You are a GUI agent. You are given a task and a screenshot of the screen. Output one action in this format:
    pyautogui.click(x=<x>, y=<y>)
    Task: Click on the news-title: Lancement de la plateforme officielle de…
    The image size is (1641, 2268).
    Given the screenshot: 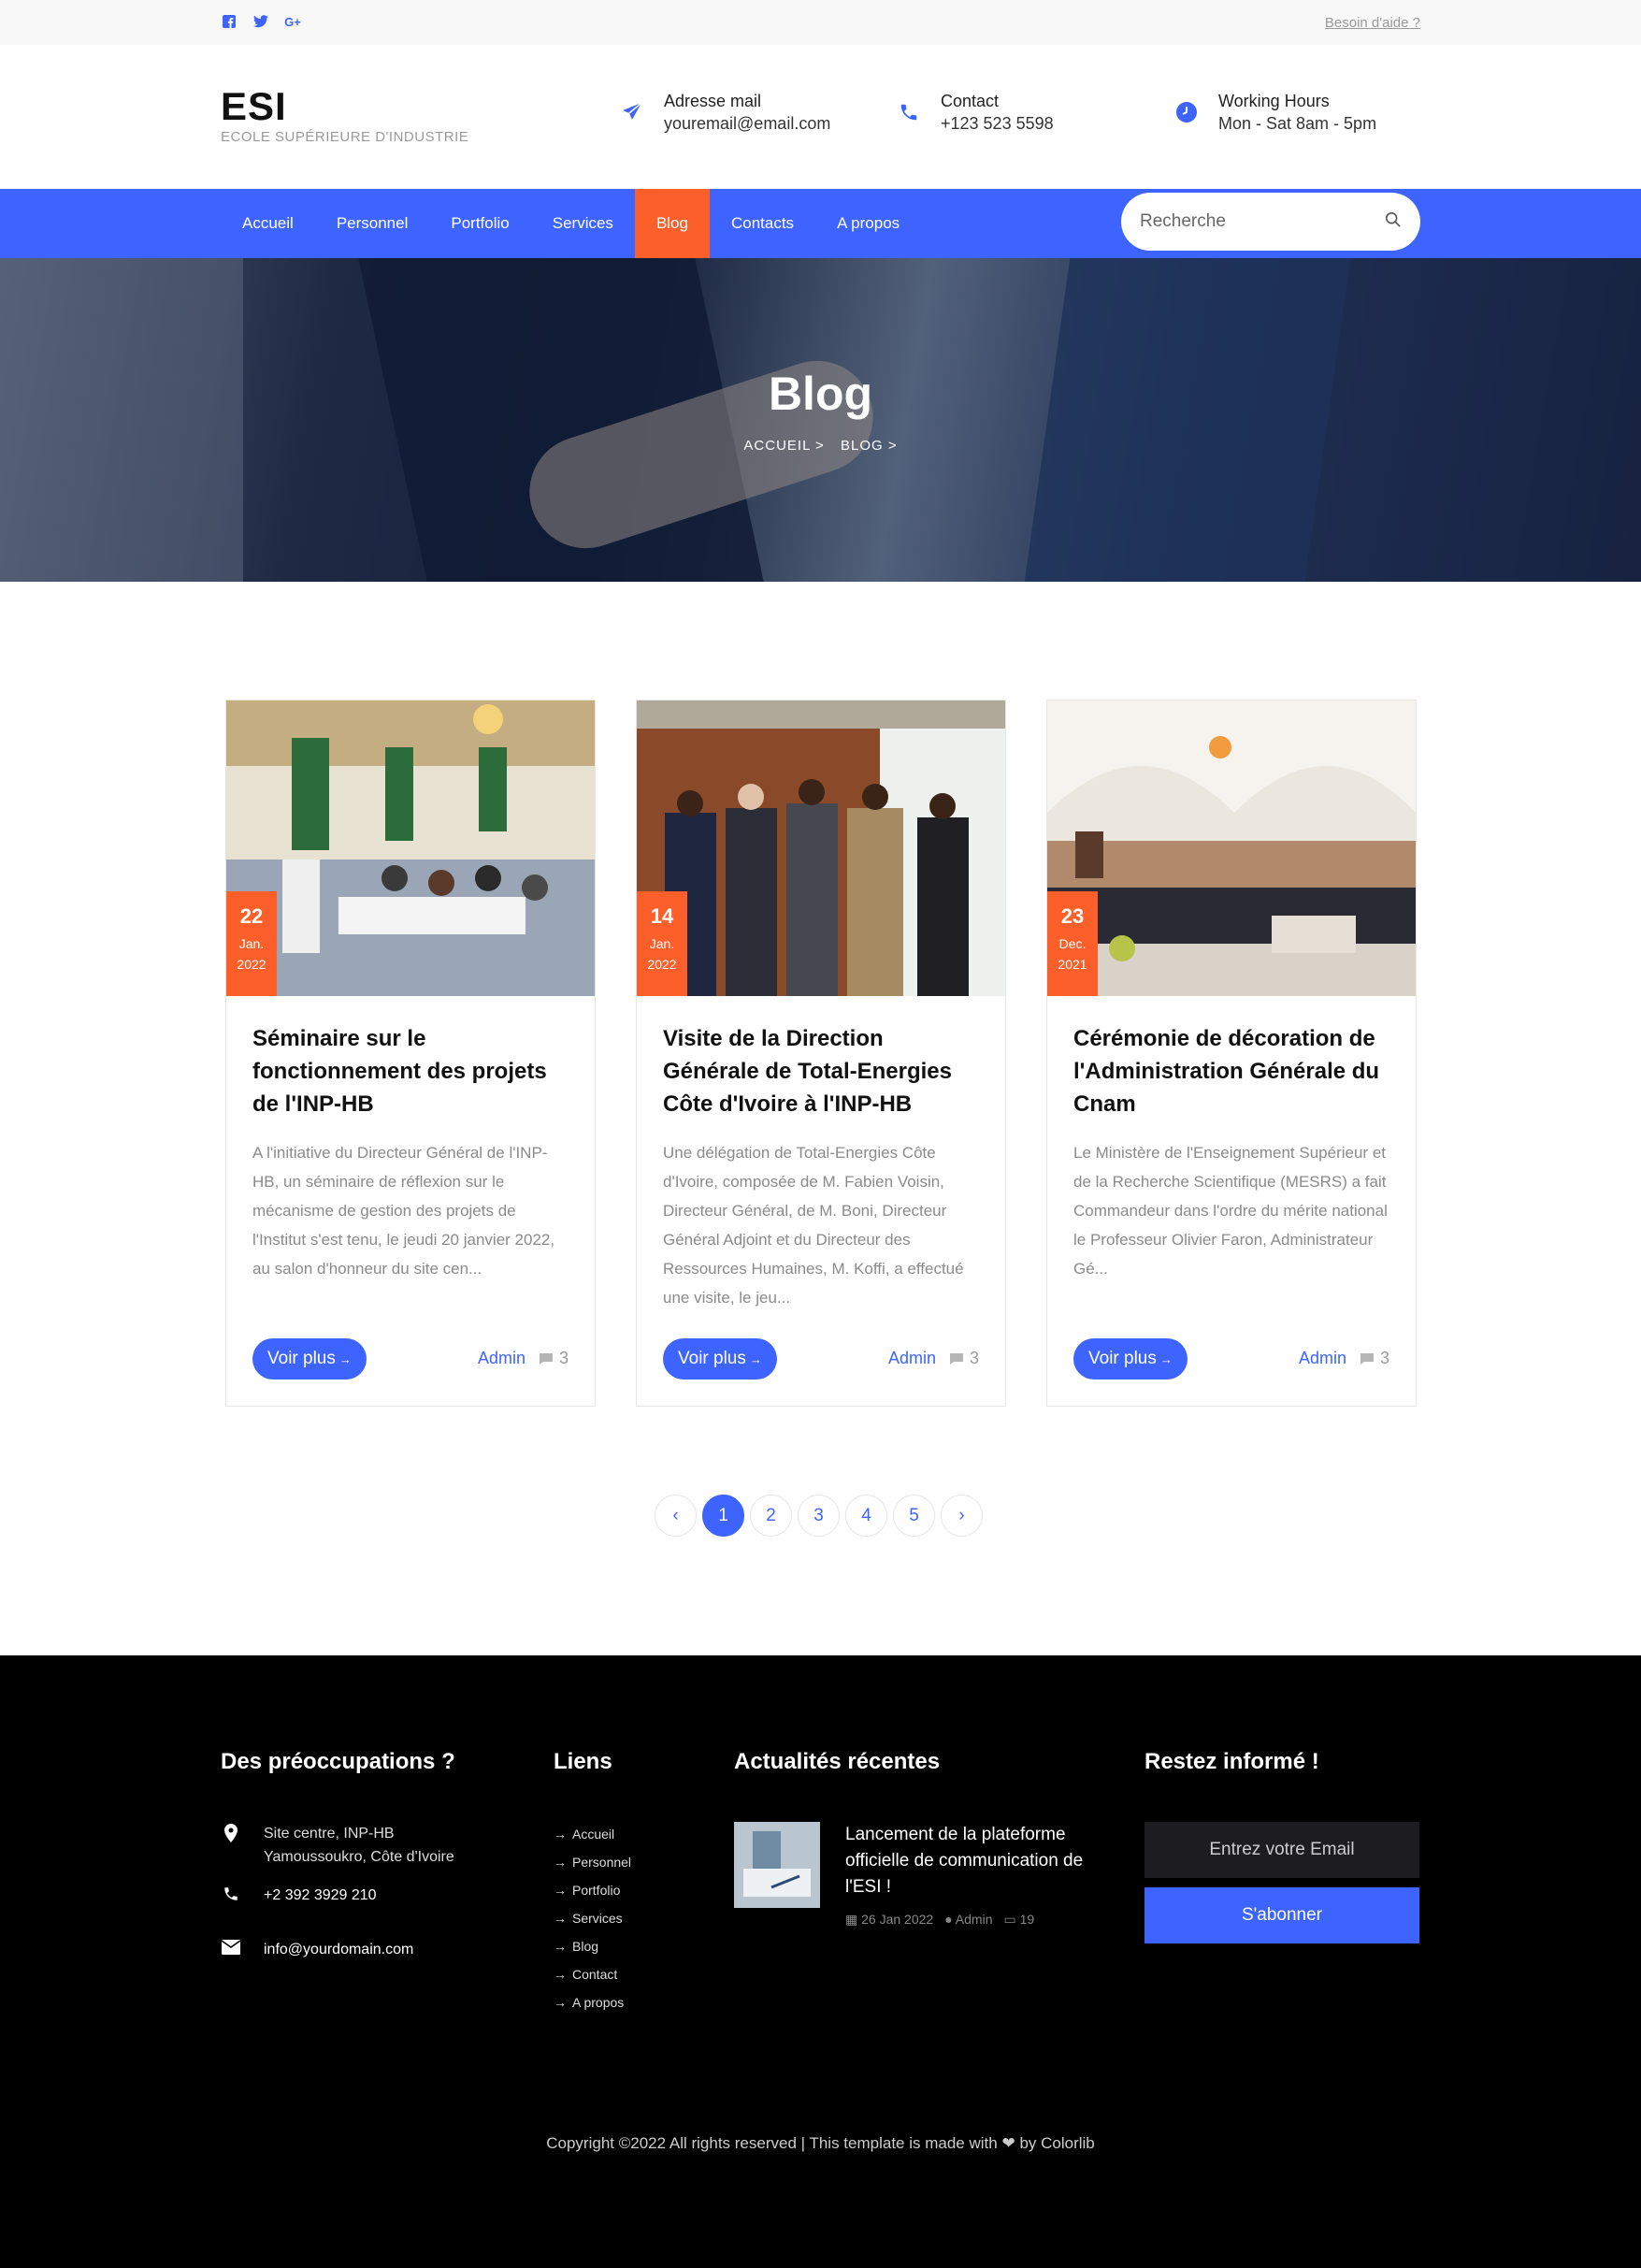 What is the action you would take?
    pyautogui.click(x=976, y=1861)
    